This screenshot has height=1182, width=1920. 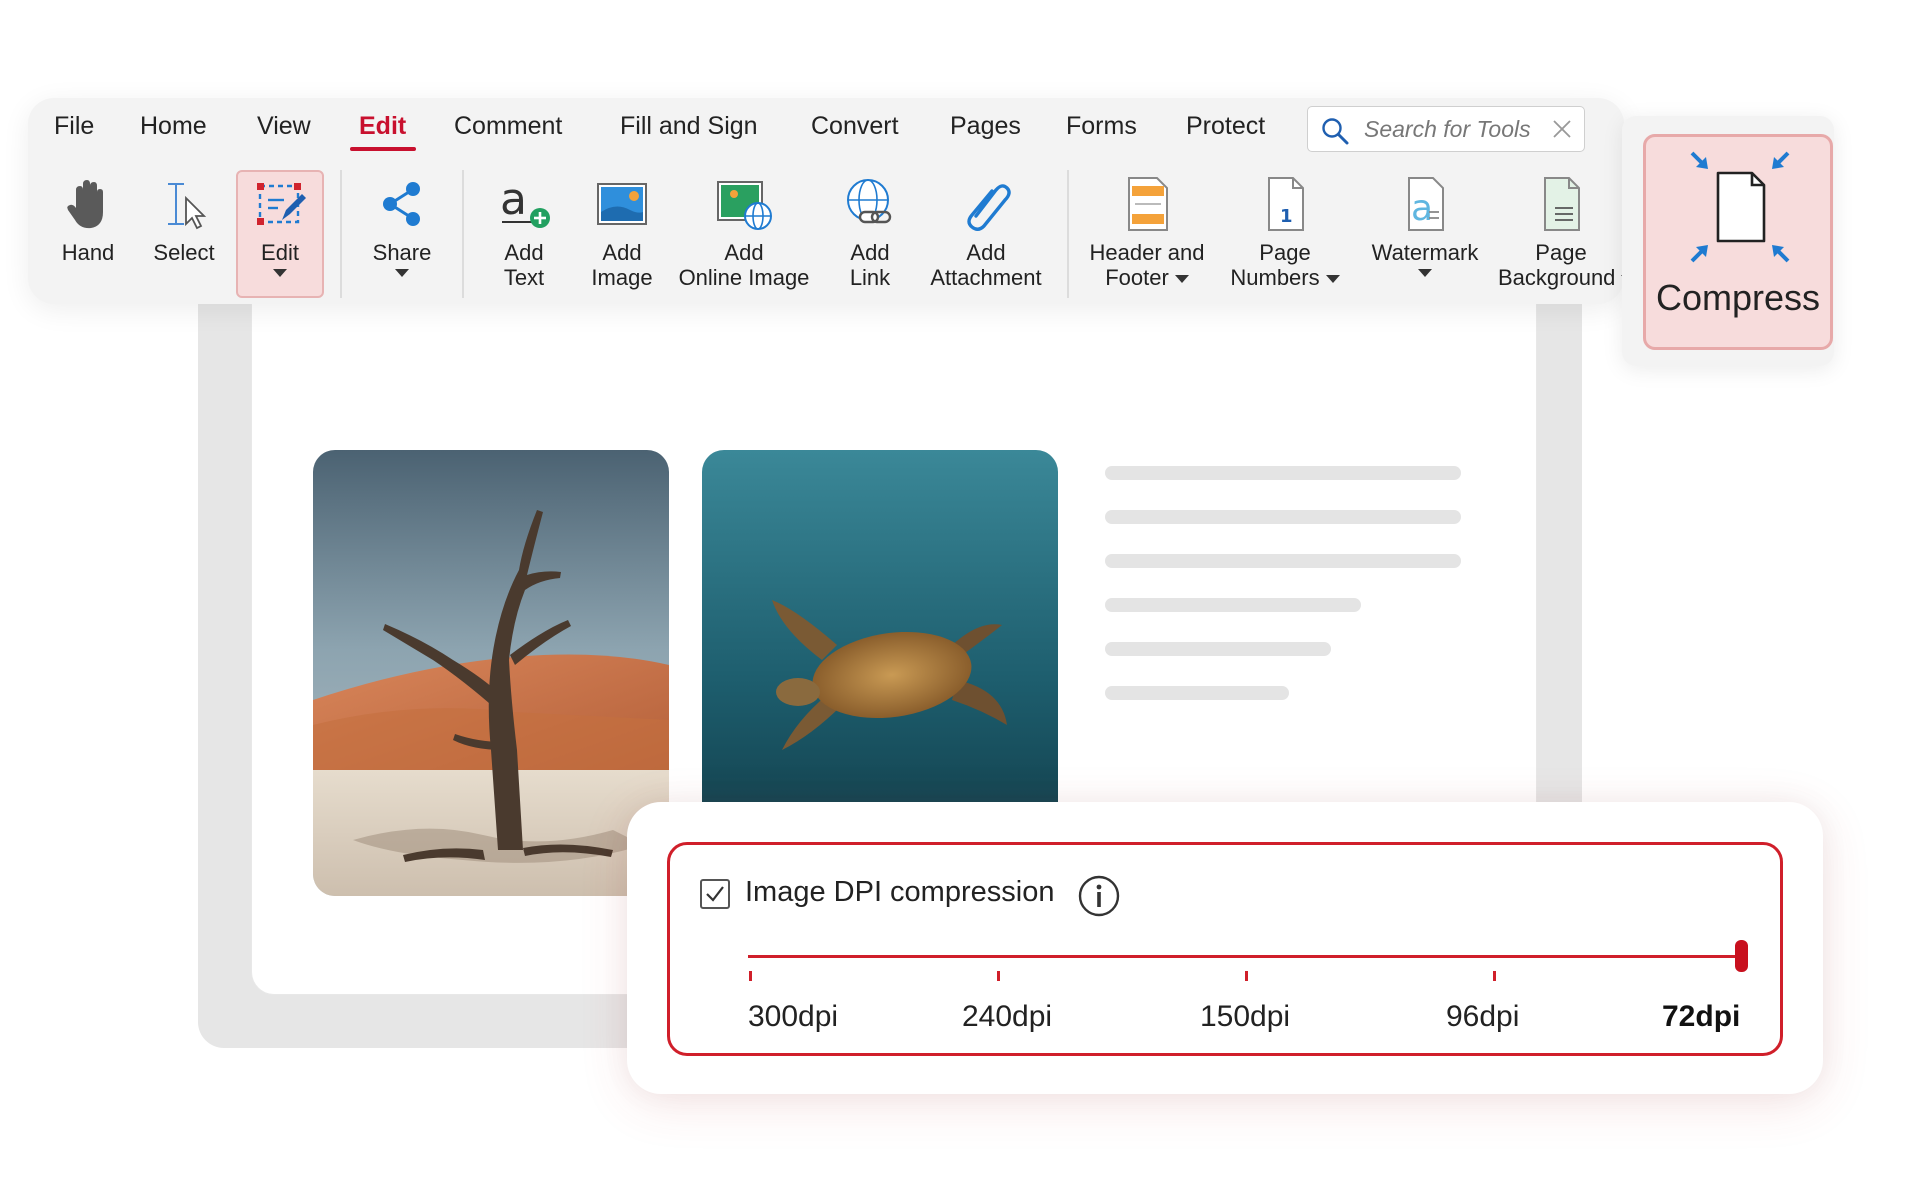 I want to click on image-dpi-compression-checkbox, so click(x=715, y=894).